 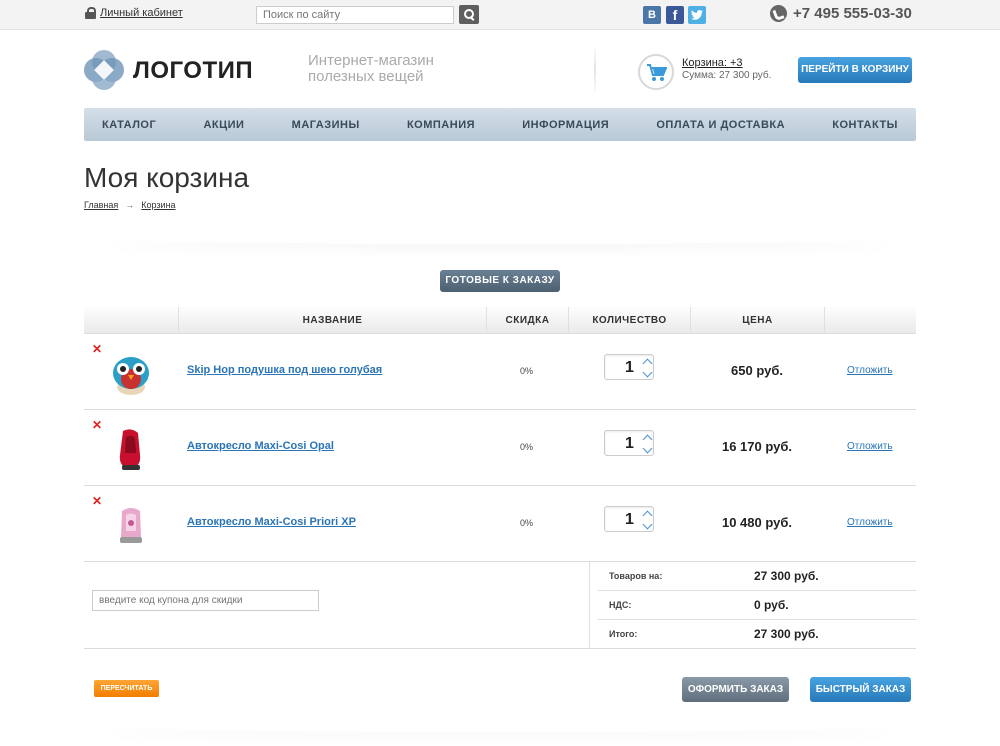 What do you see at coordinates (636, 576) in the screenshot?
I see `goods-label: Товаров на:` at bounding box center [636, 576].